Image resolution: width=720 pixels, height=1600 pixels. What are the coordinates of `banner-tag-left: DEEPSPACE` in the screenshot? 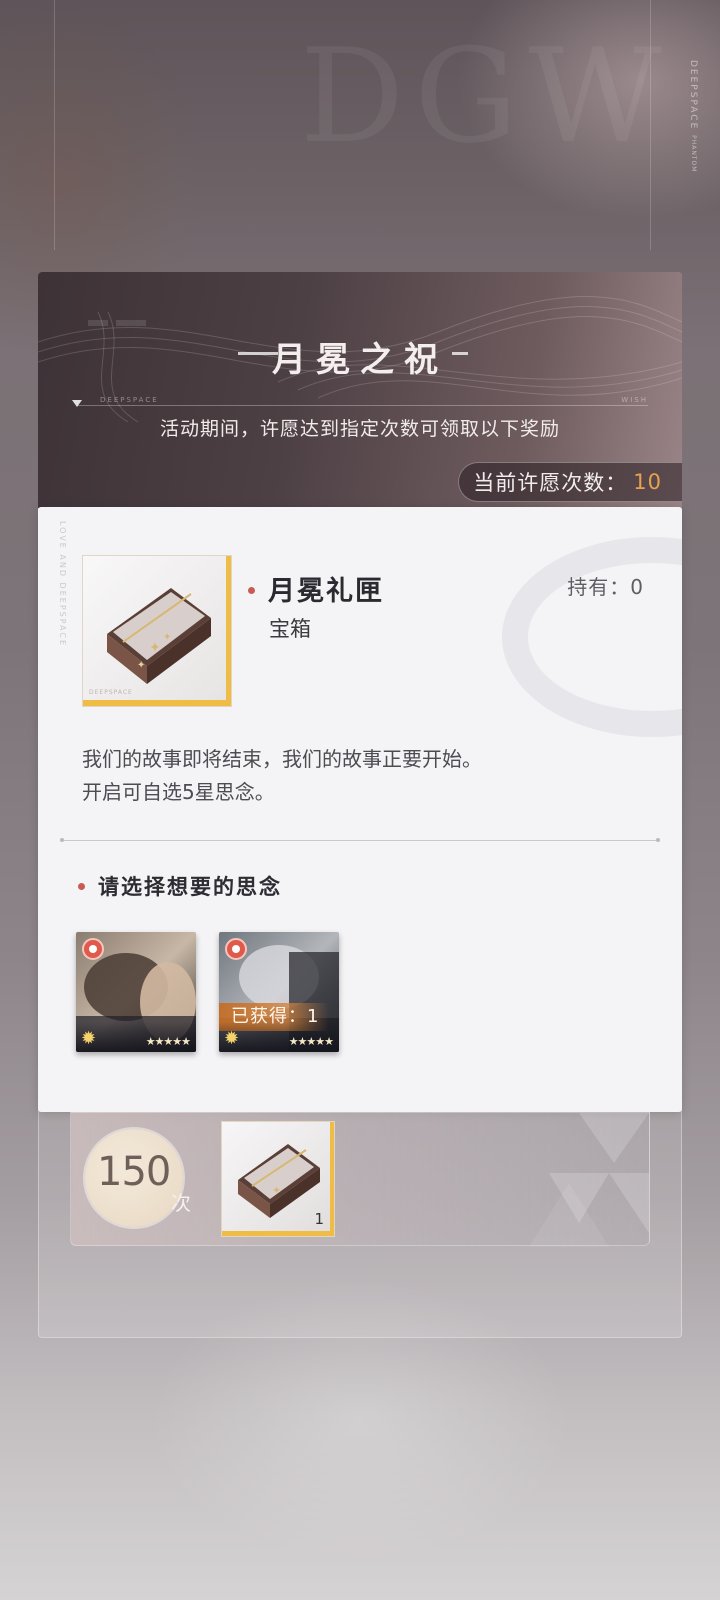 It's located at (129, 400).